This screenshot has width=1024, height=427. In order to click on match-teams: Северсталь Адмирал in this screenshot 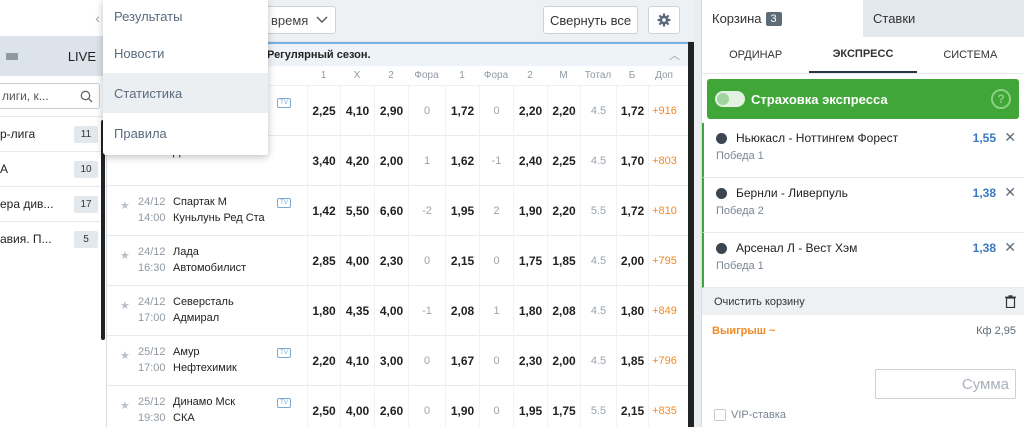, I will do `click(219, 310)`.